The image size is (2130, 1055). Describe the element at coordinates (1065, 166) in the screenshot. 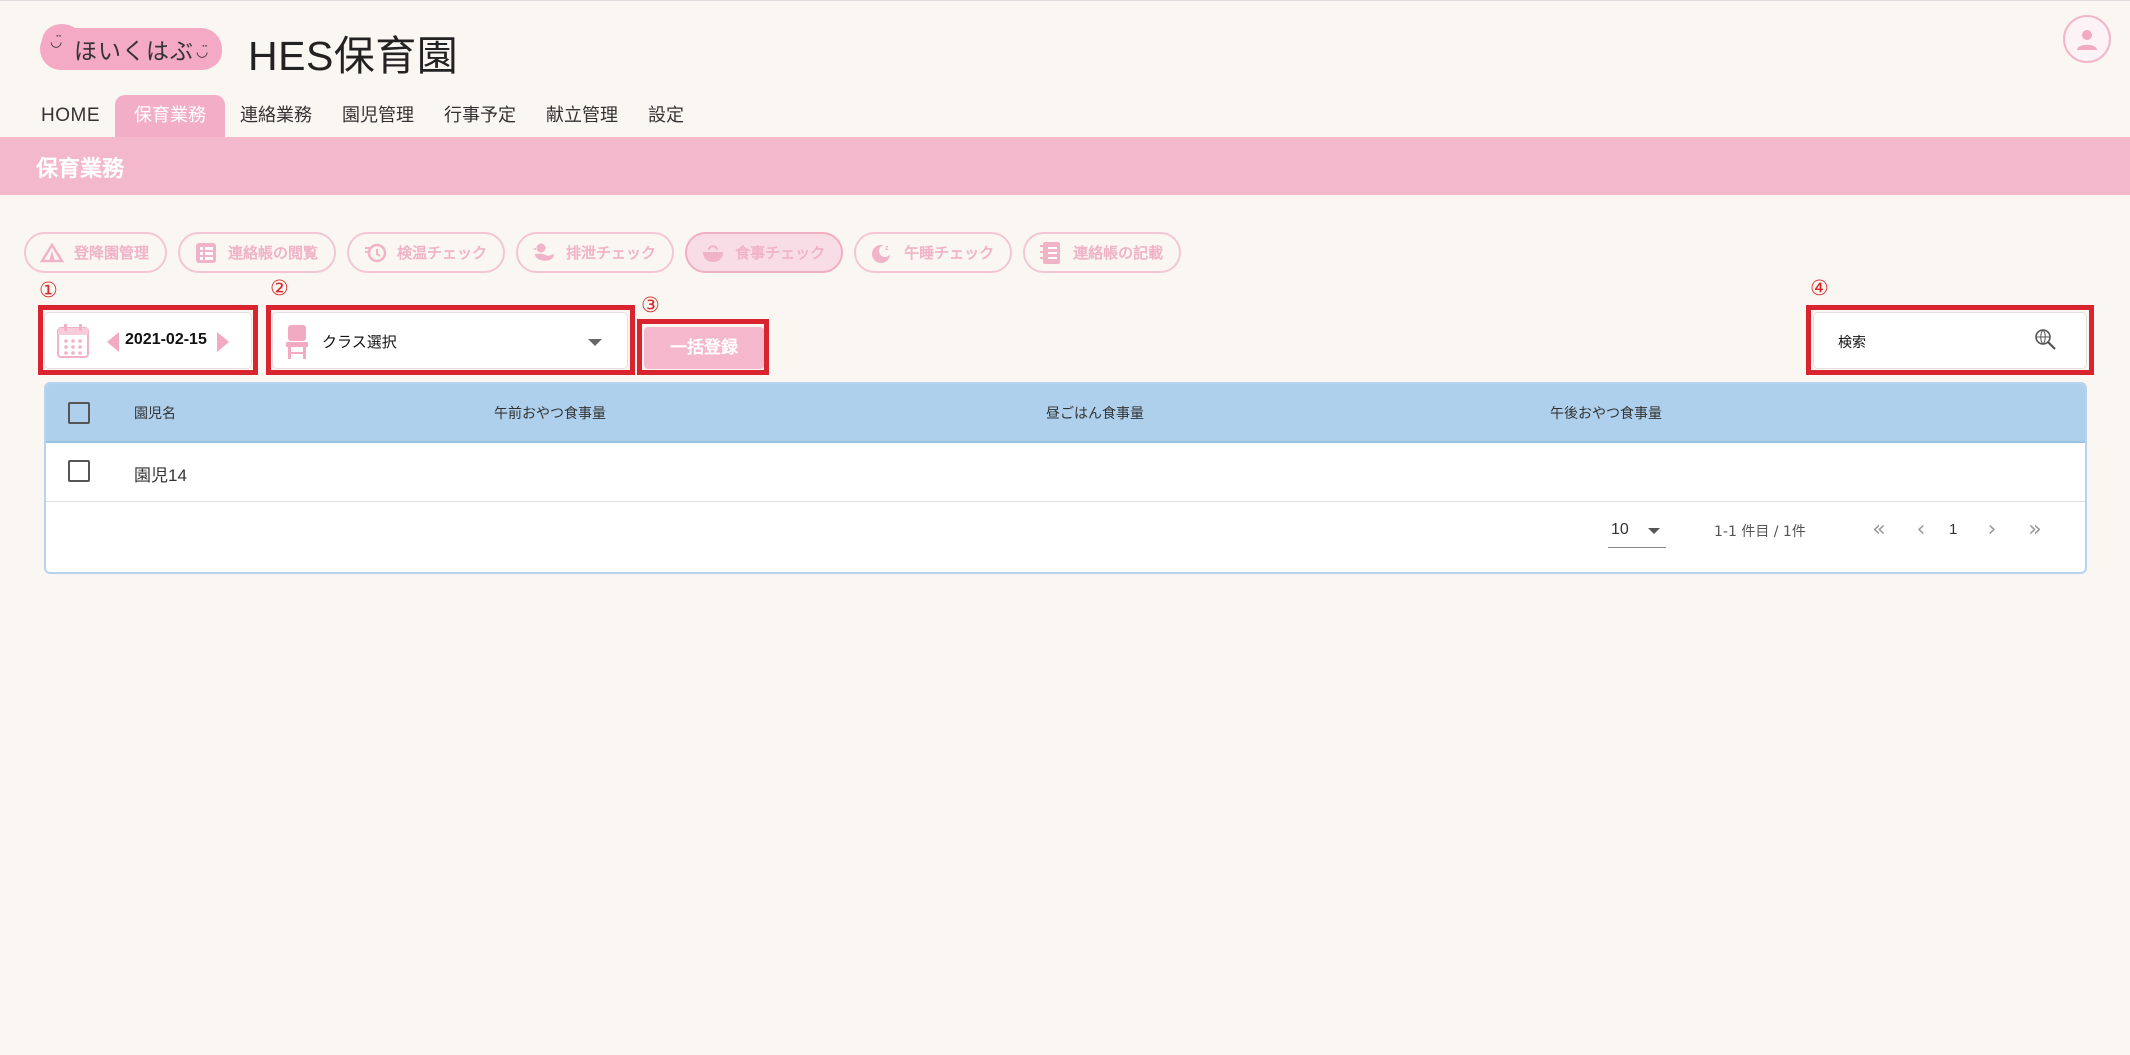

I see `page-banner: 保育業務` at that location.